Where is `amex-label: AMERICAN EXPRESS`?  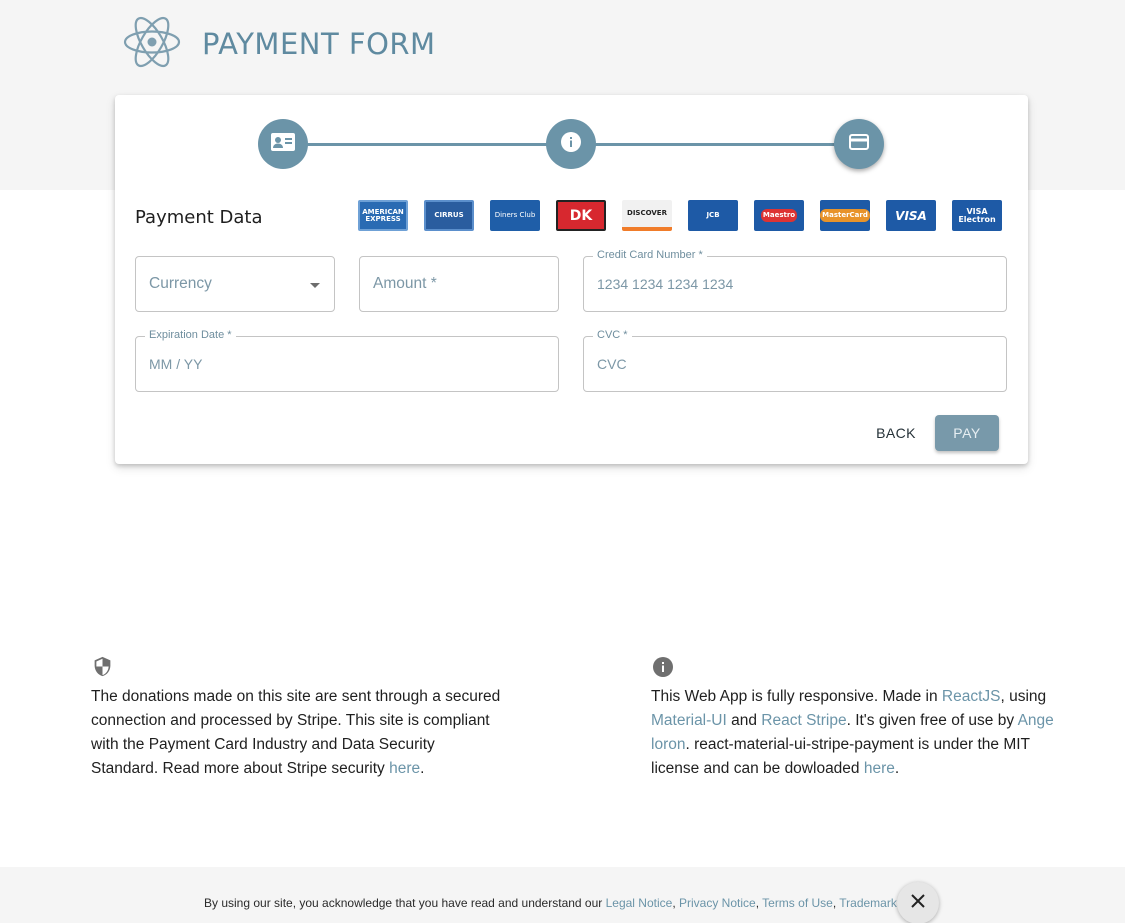 amex-label: AMERICAN EXPRESS is located at coordinates (383, 215).